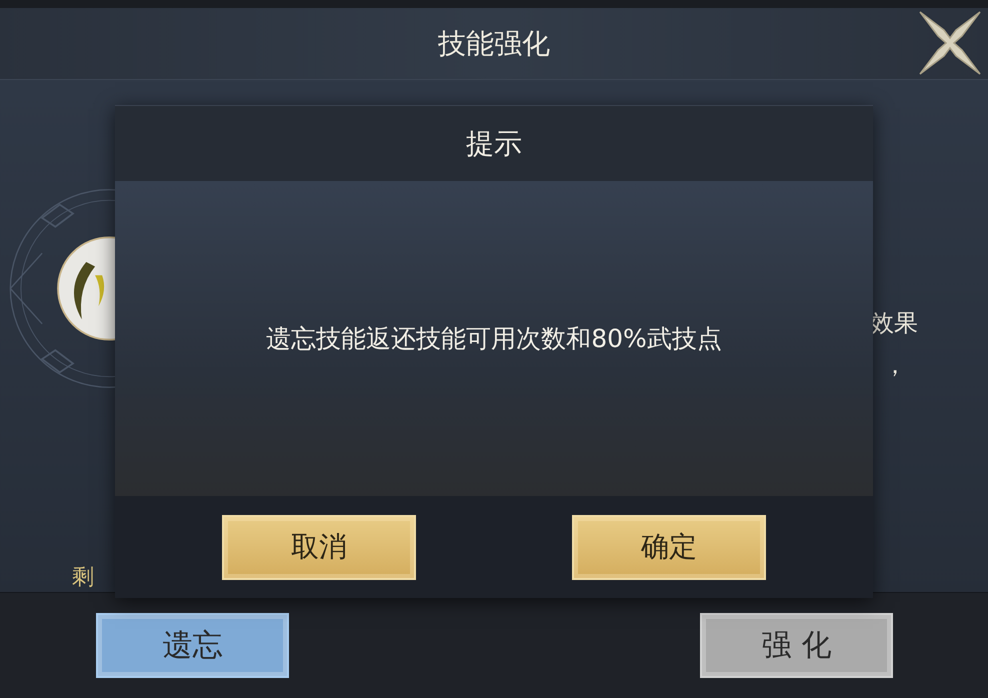 The image size is (988, 698). Describe the element at coordinates (895, 366) in the screenshot. I see `description-text: ，` at that location.